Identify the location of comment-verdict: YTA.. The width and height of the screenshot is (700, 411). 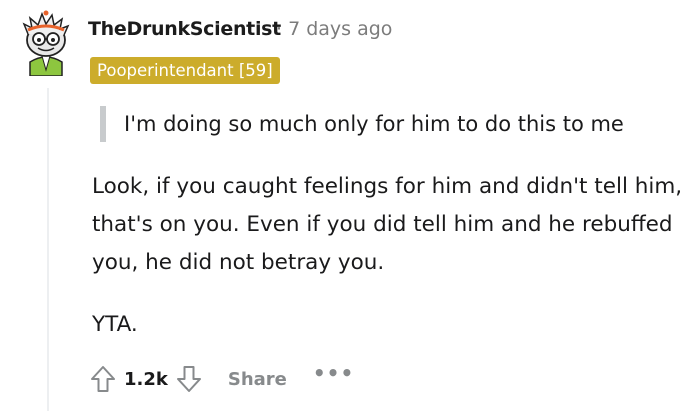
(115, 324).